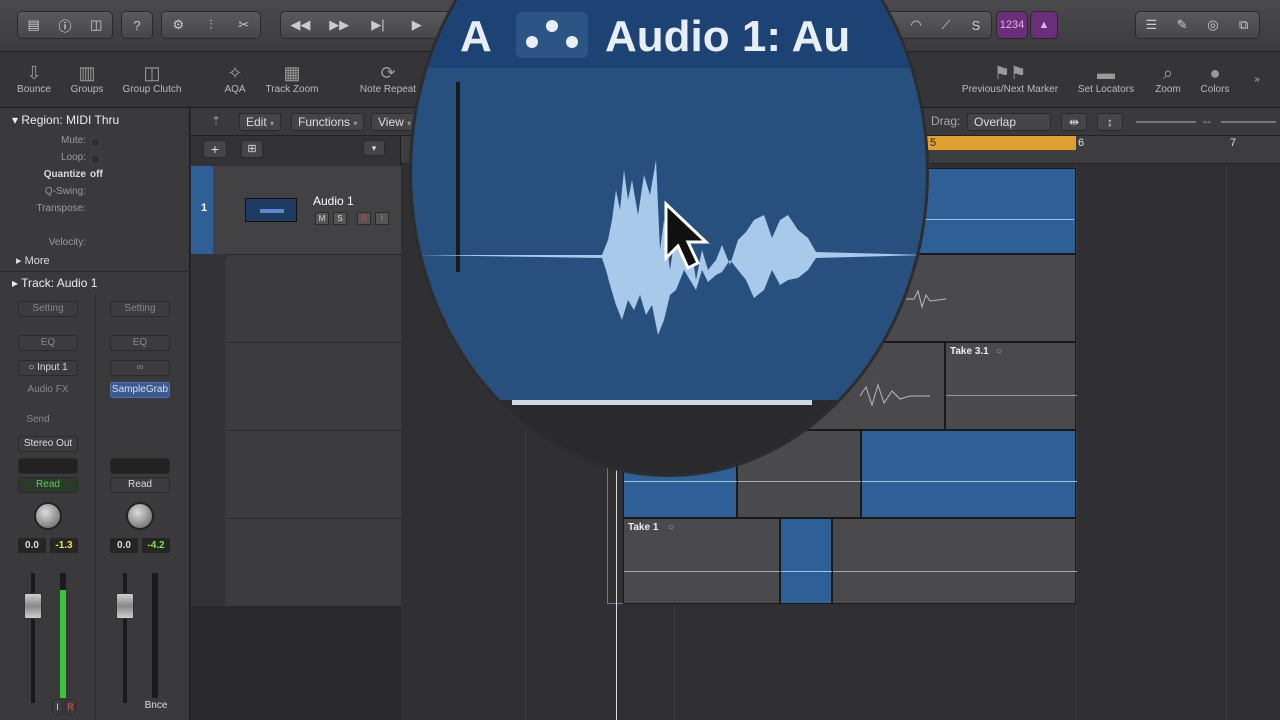 Image resolution: width=1280 pixels, height=720 pixels. I want to click on cycle-region, so click(997, 143).